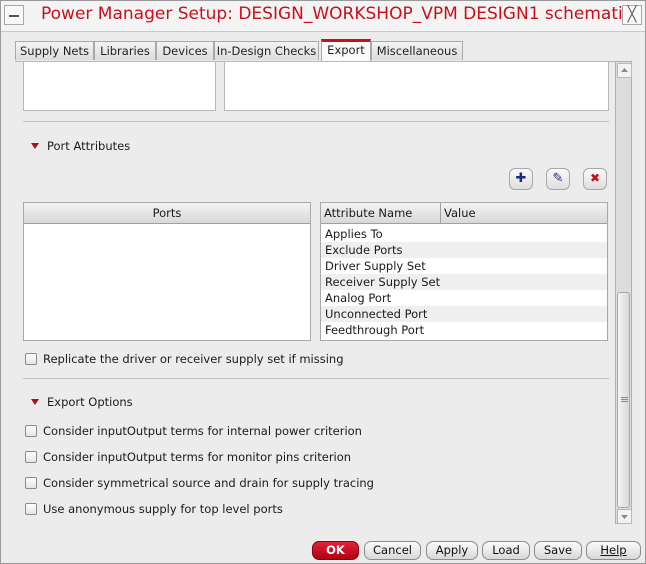 The height and width of the screenshot is (564, 646). Describe the element at coordinates (381, 213) in the screenshot. I see `attribute-name-column-header: Attribute Name` at that location.